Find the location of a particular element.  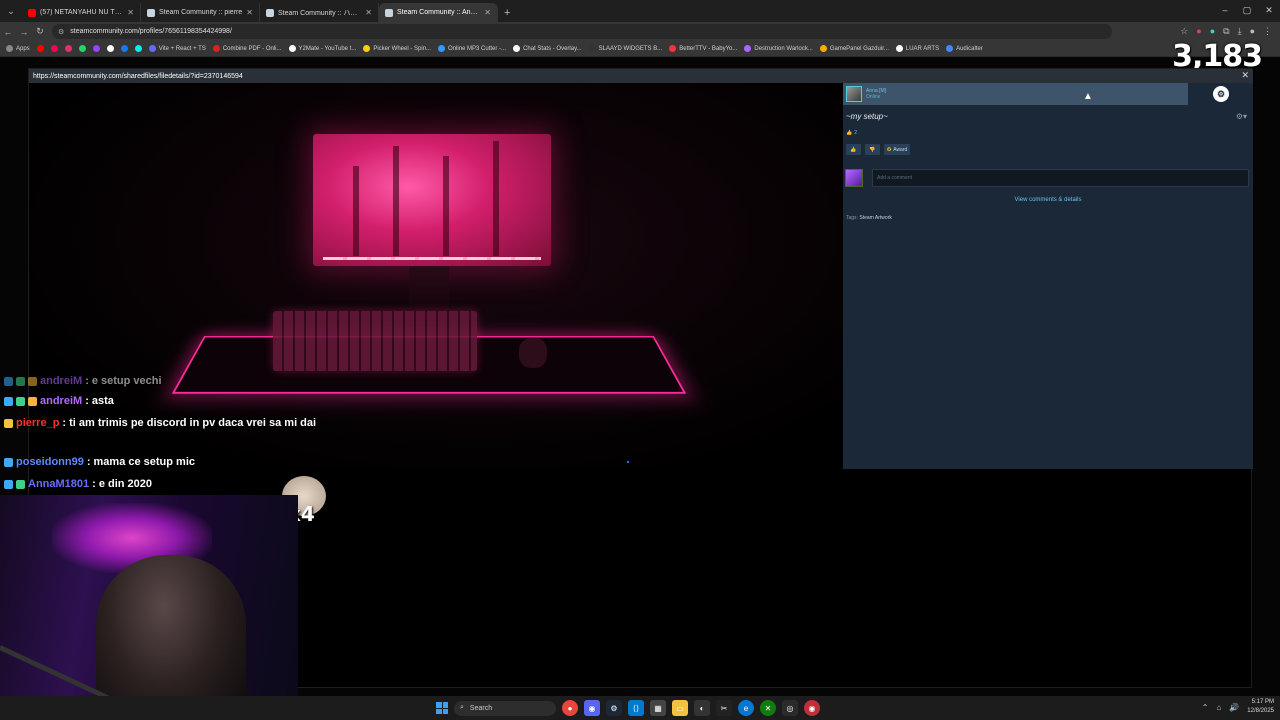

chevron-up-icon: ⌃ is located at coordinates (1205, 707).